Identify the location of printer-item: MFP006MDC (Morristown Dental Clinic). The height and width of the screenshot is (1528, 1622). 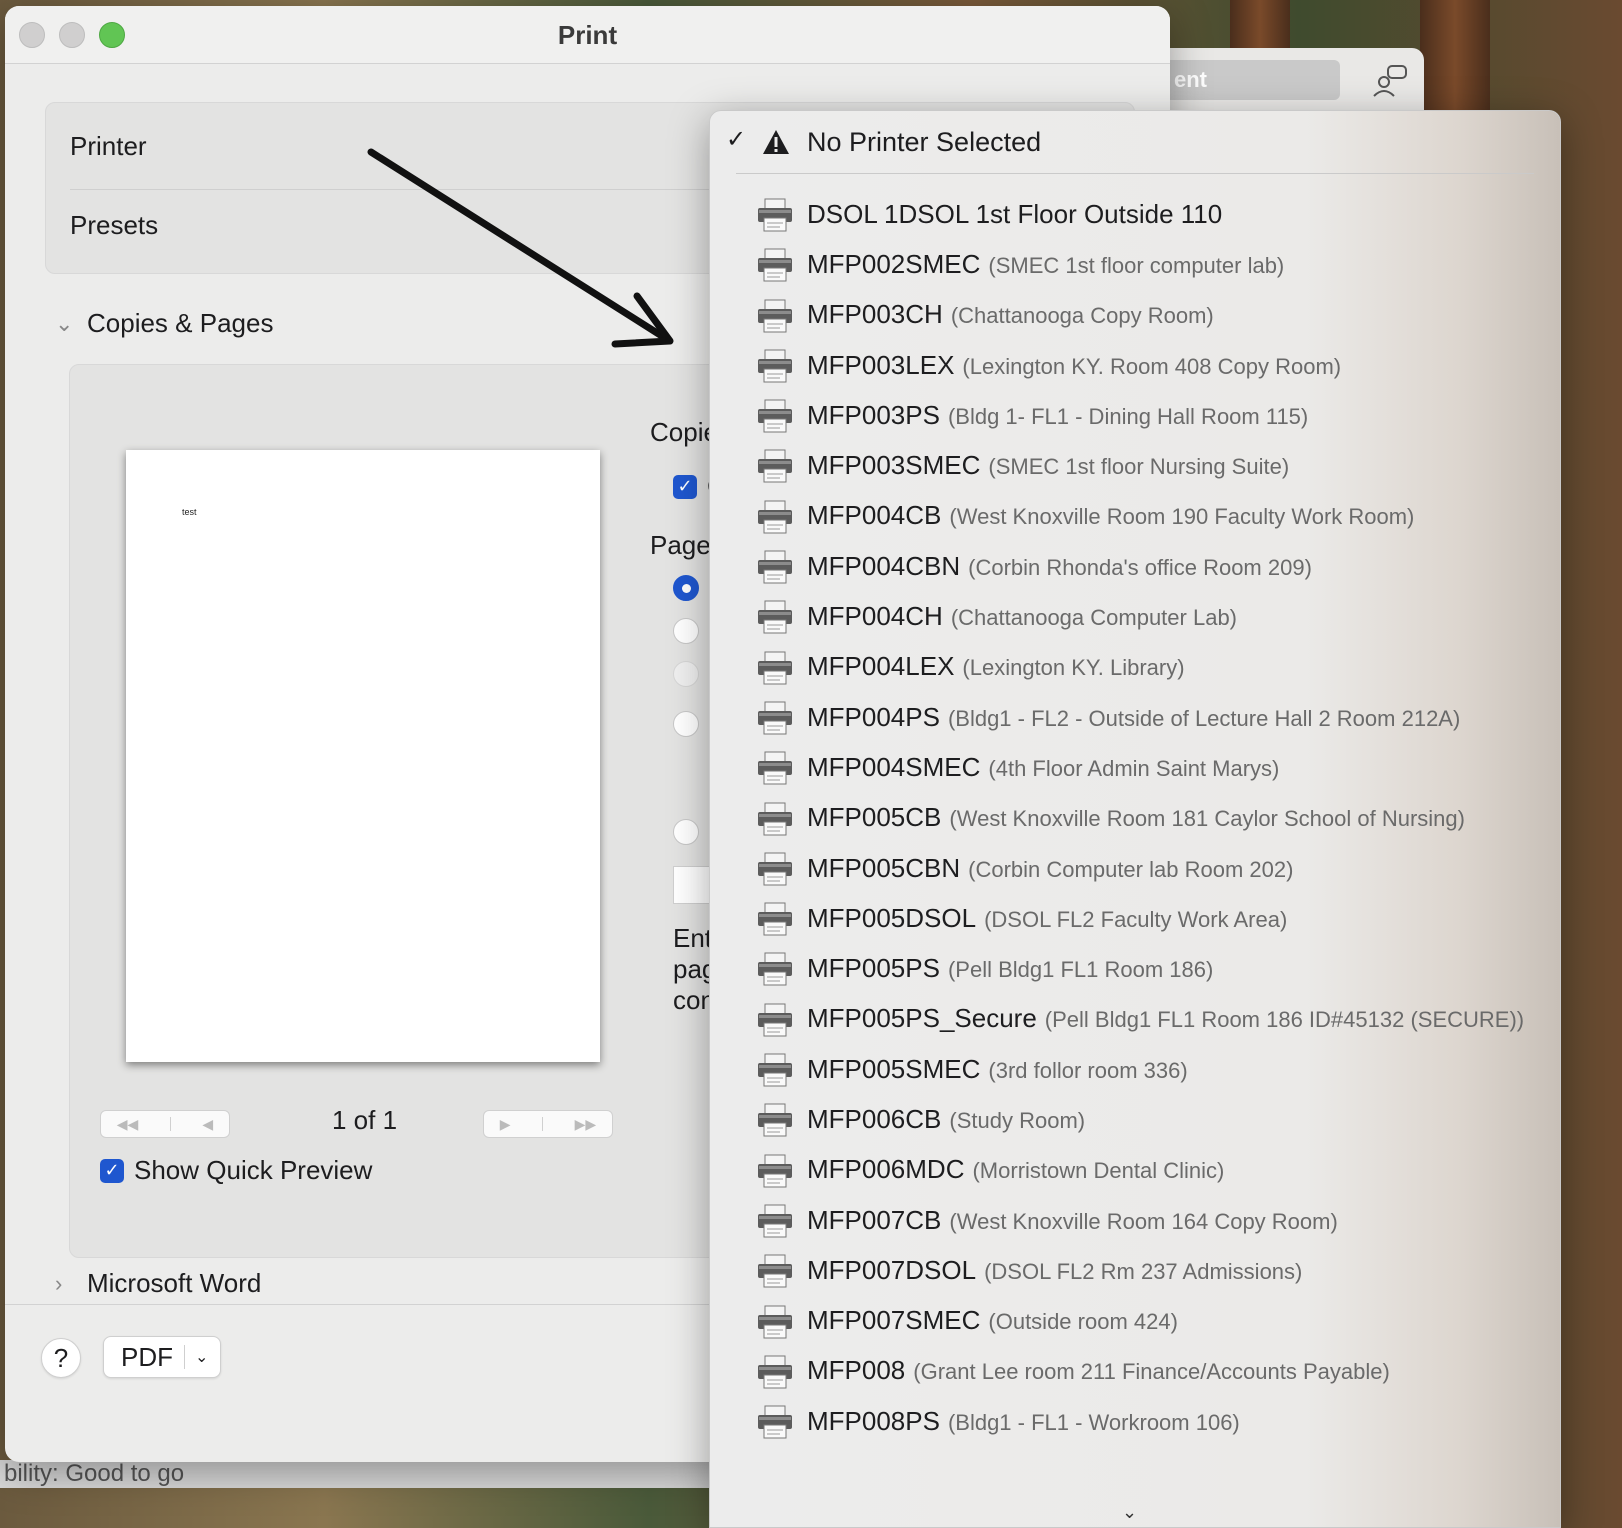
(1135, 1170).